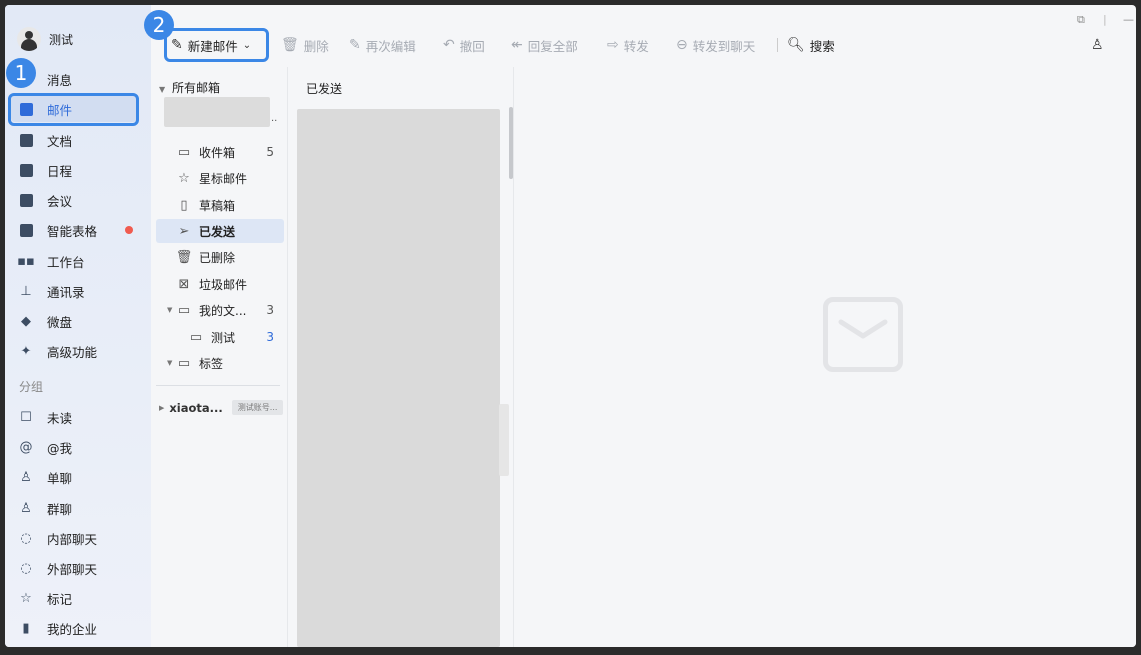 The image size is (1141, 655). Describe the element at coordinates (26, 261) in the screenshot. I see `workbench-icon: ▪▪` at that location.